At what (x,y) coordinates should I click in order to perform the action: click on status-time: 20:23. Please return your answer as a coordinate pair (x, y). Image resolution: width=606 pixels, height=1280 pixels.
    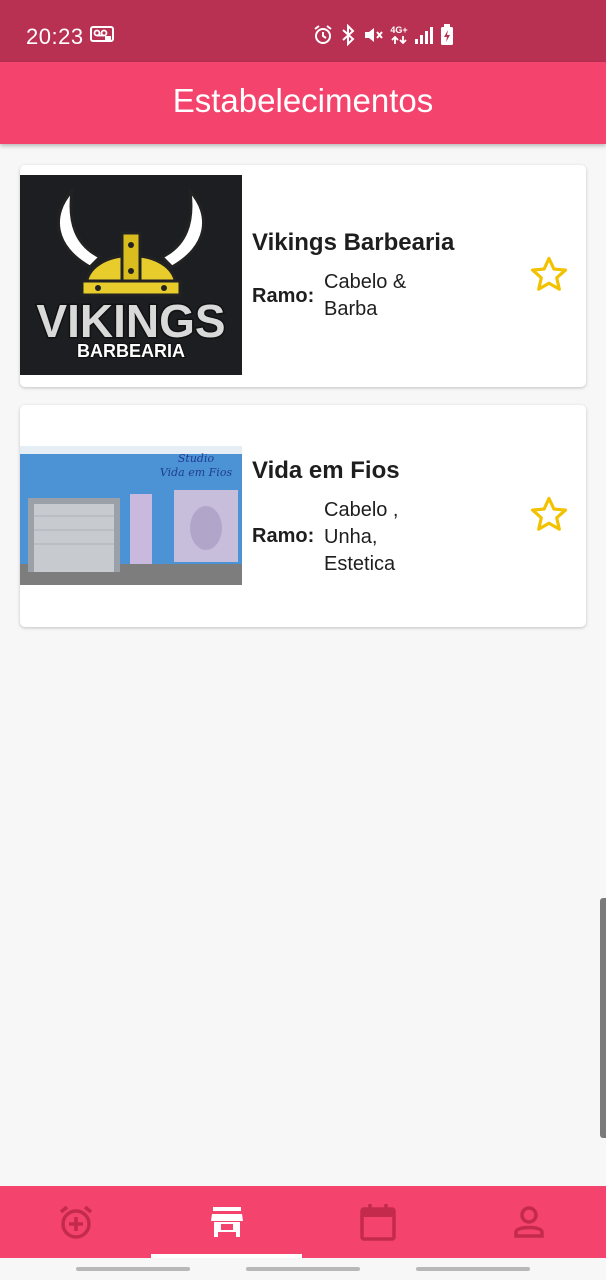
    Looking at the image, I should click on (55, 36).